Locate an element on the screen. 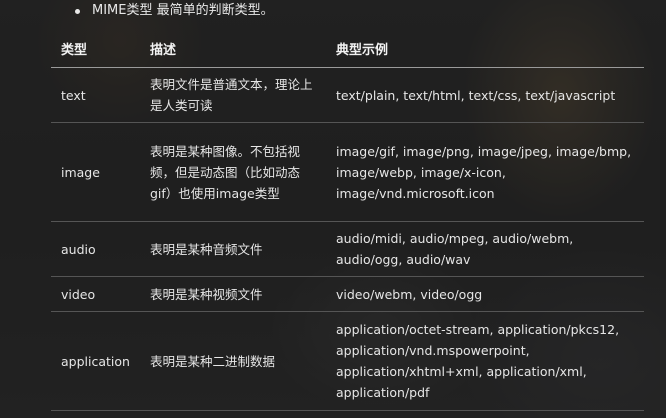  cell-description: 表明是某种图像。不包括视频，但是动态图（比如动态gif）也使用image类型 is located at coordinates (233, 172).